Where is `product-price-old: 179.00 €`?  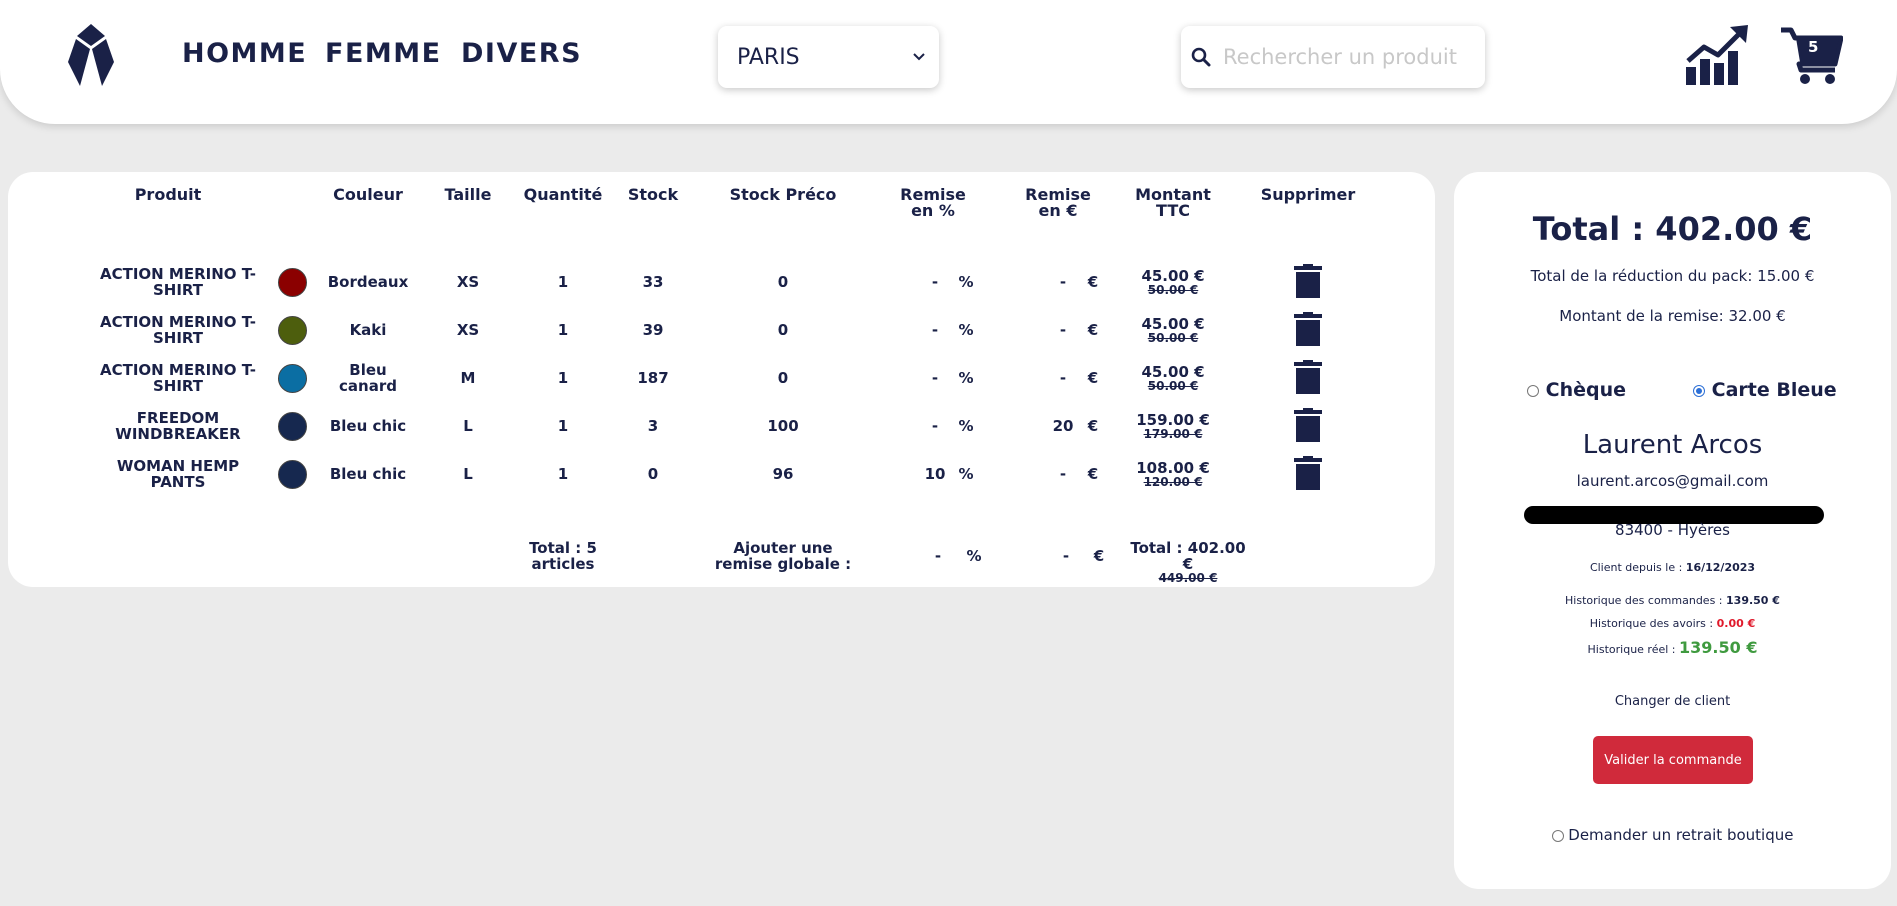 product-price-old: 179.00 € is located at coordinates (1173, 434).